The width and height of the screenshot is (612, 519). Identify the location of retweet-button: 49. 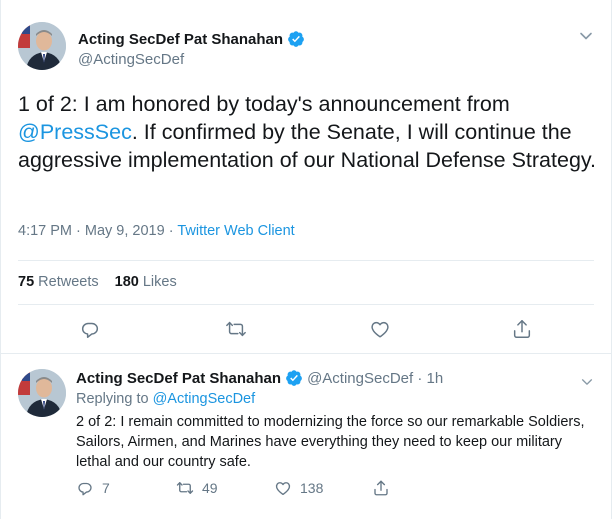
(197, 488).